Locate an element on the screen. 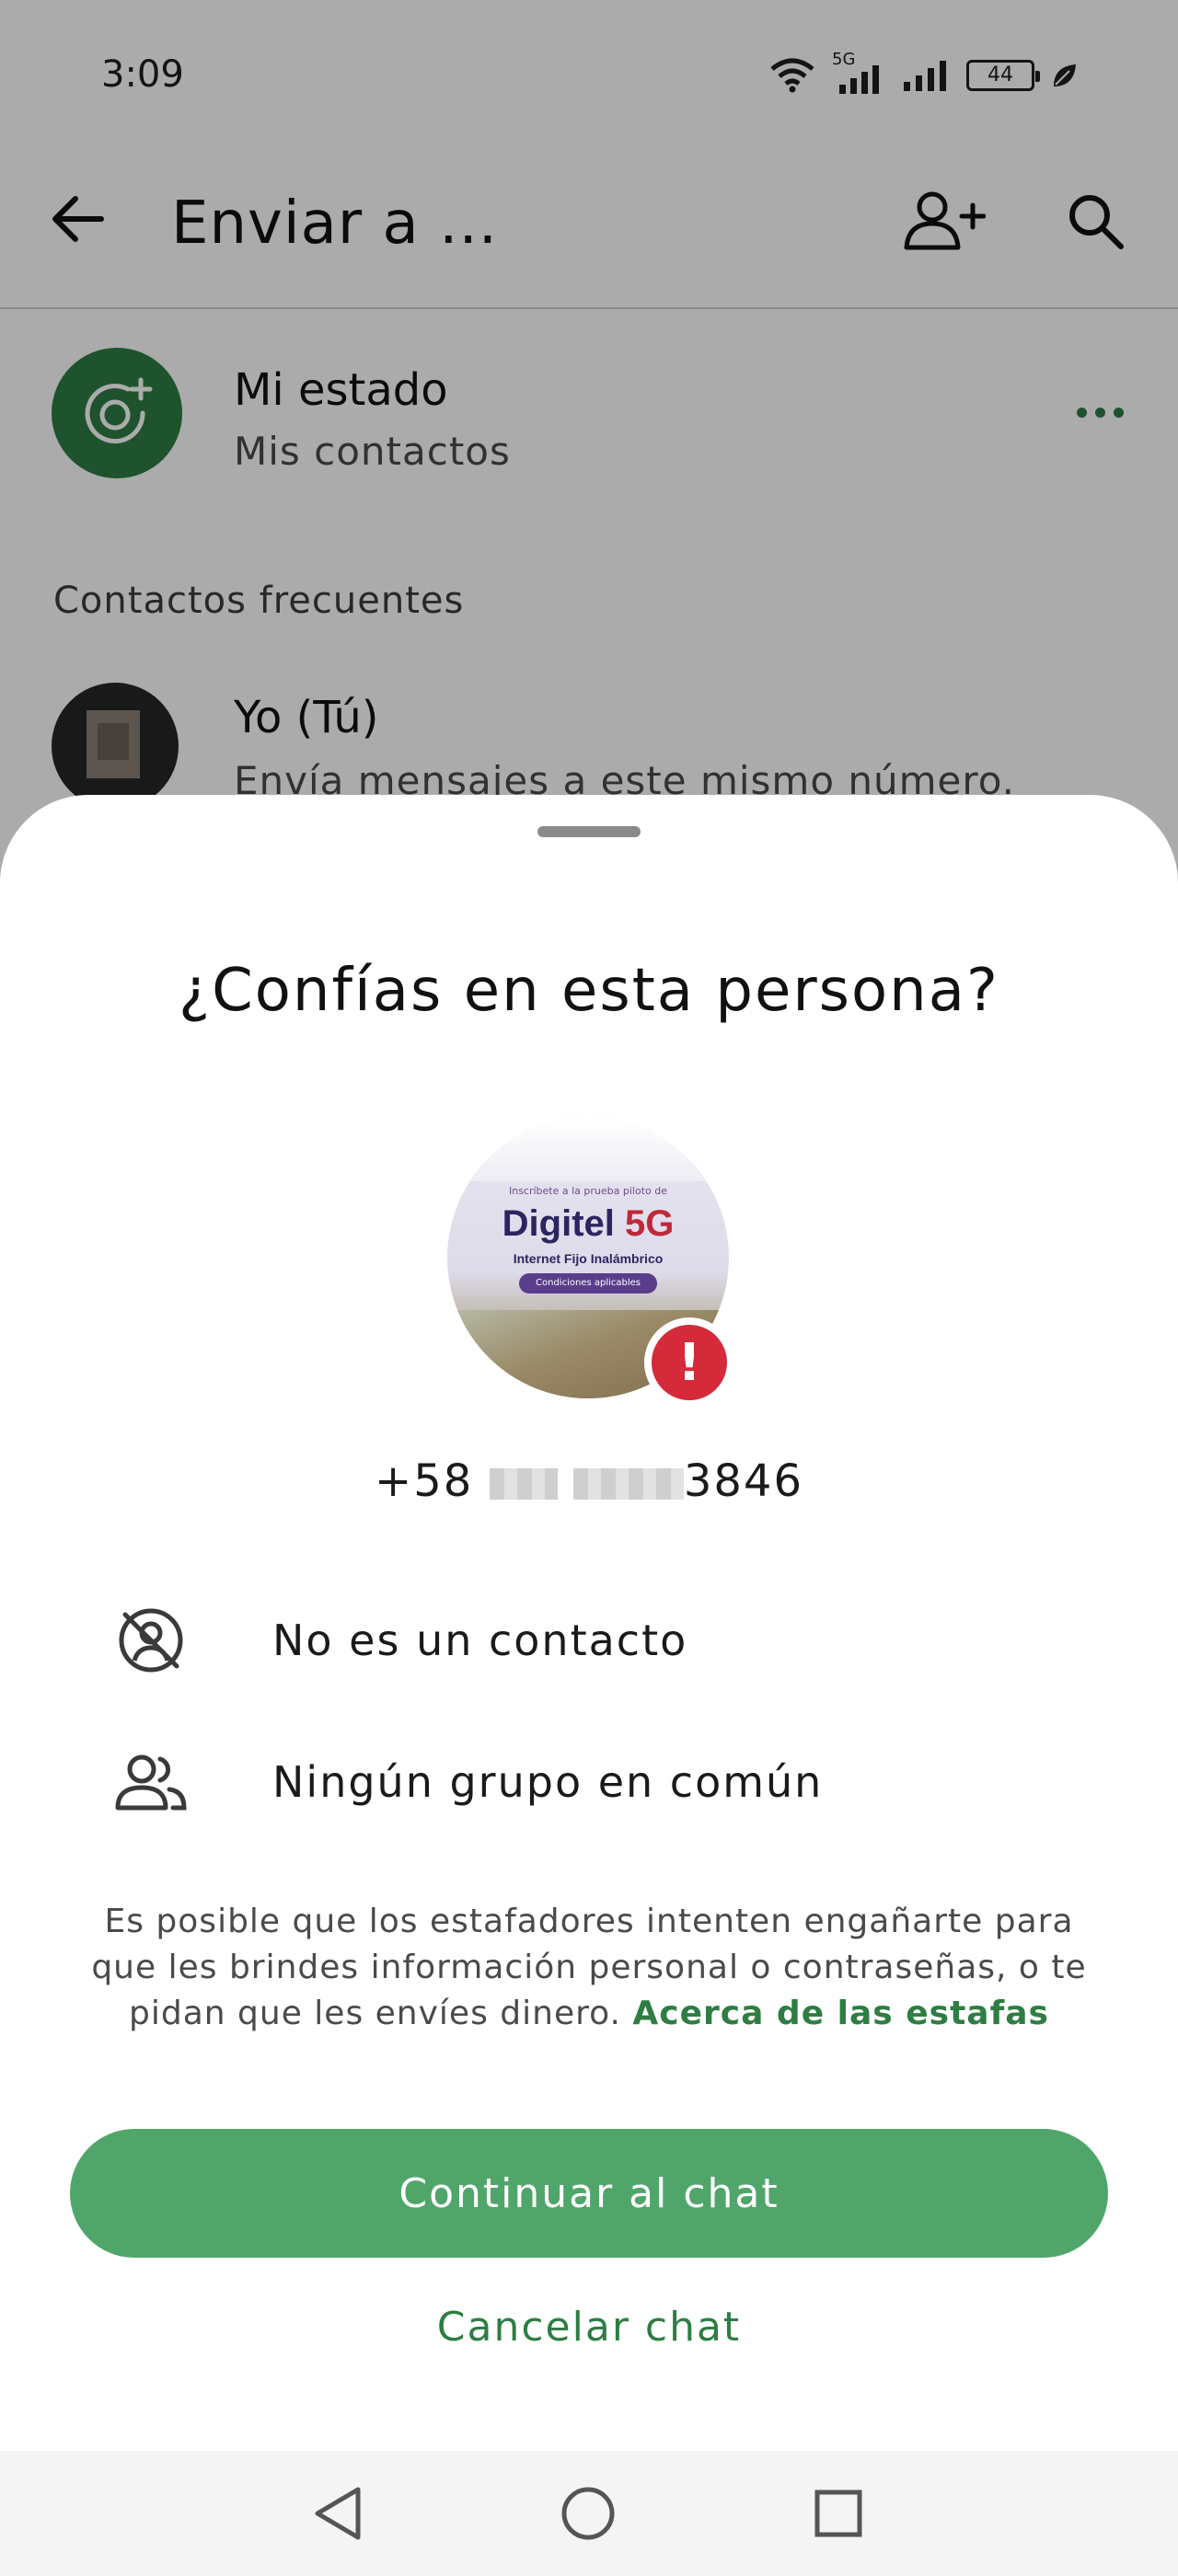 The width and height of the screenshot is (1178, 2576). scam-info-link: Acerca de las estafas is located at coordinates (840, 2013).